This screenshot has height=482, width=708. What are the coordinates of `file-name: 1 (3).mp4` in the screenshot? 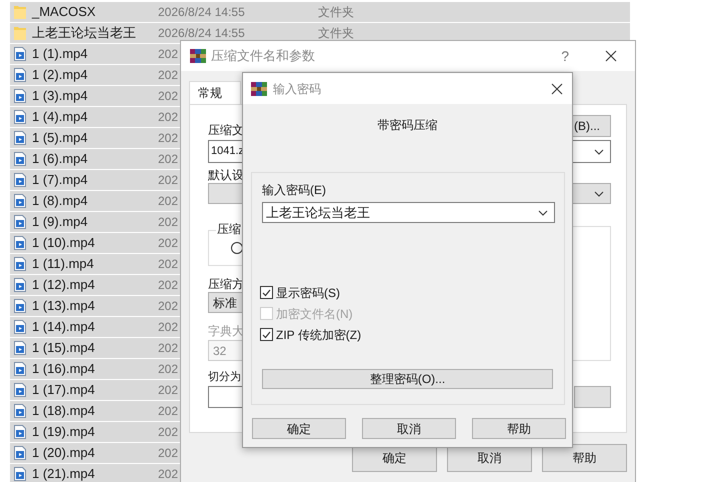 It's located at (60, 96).